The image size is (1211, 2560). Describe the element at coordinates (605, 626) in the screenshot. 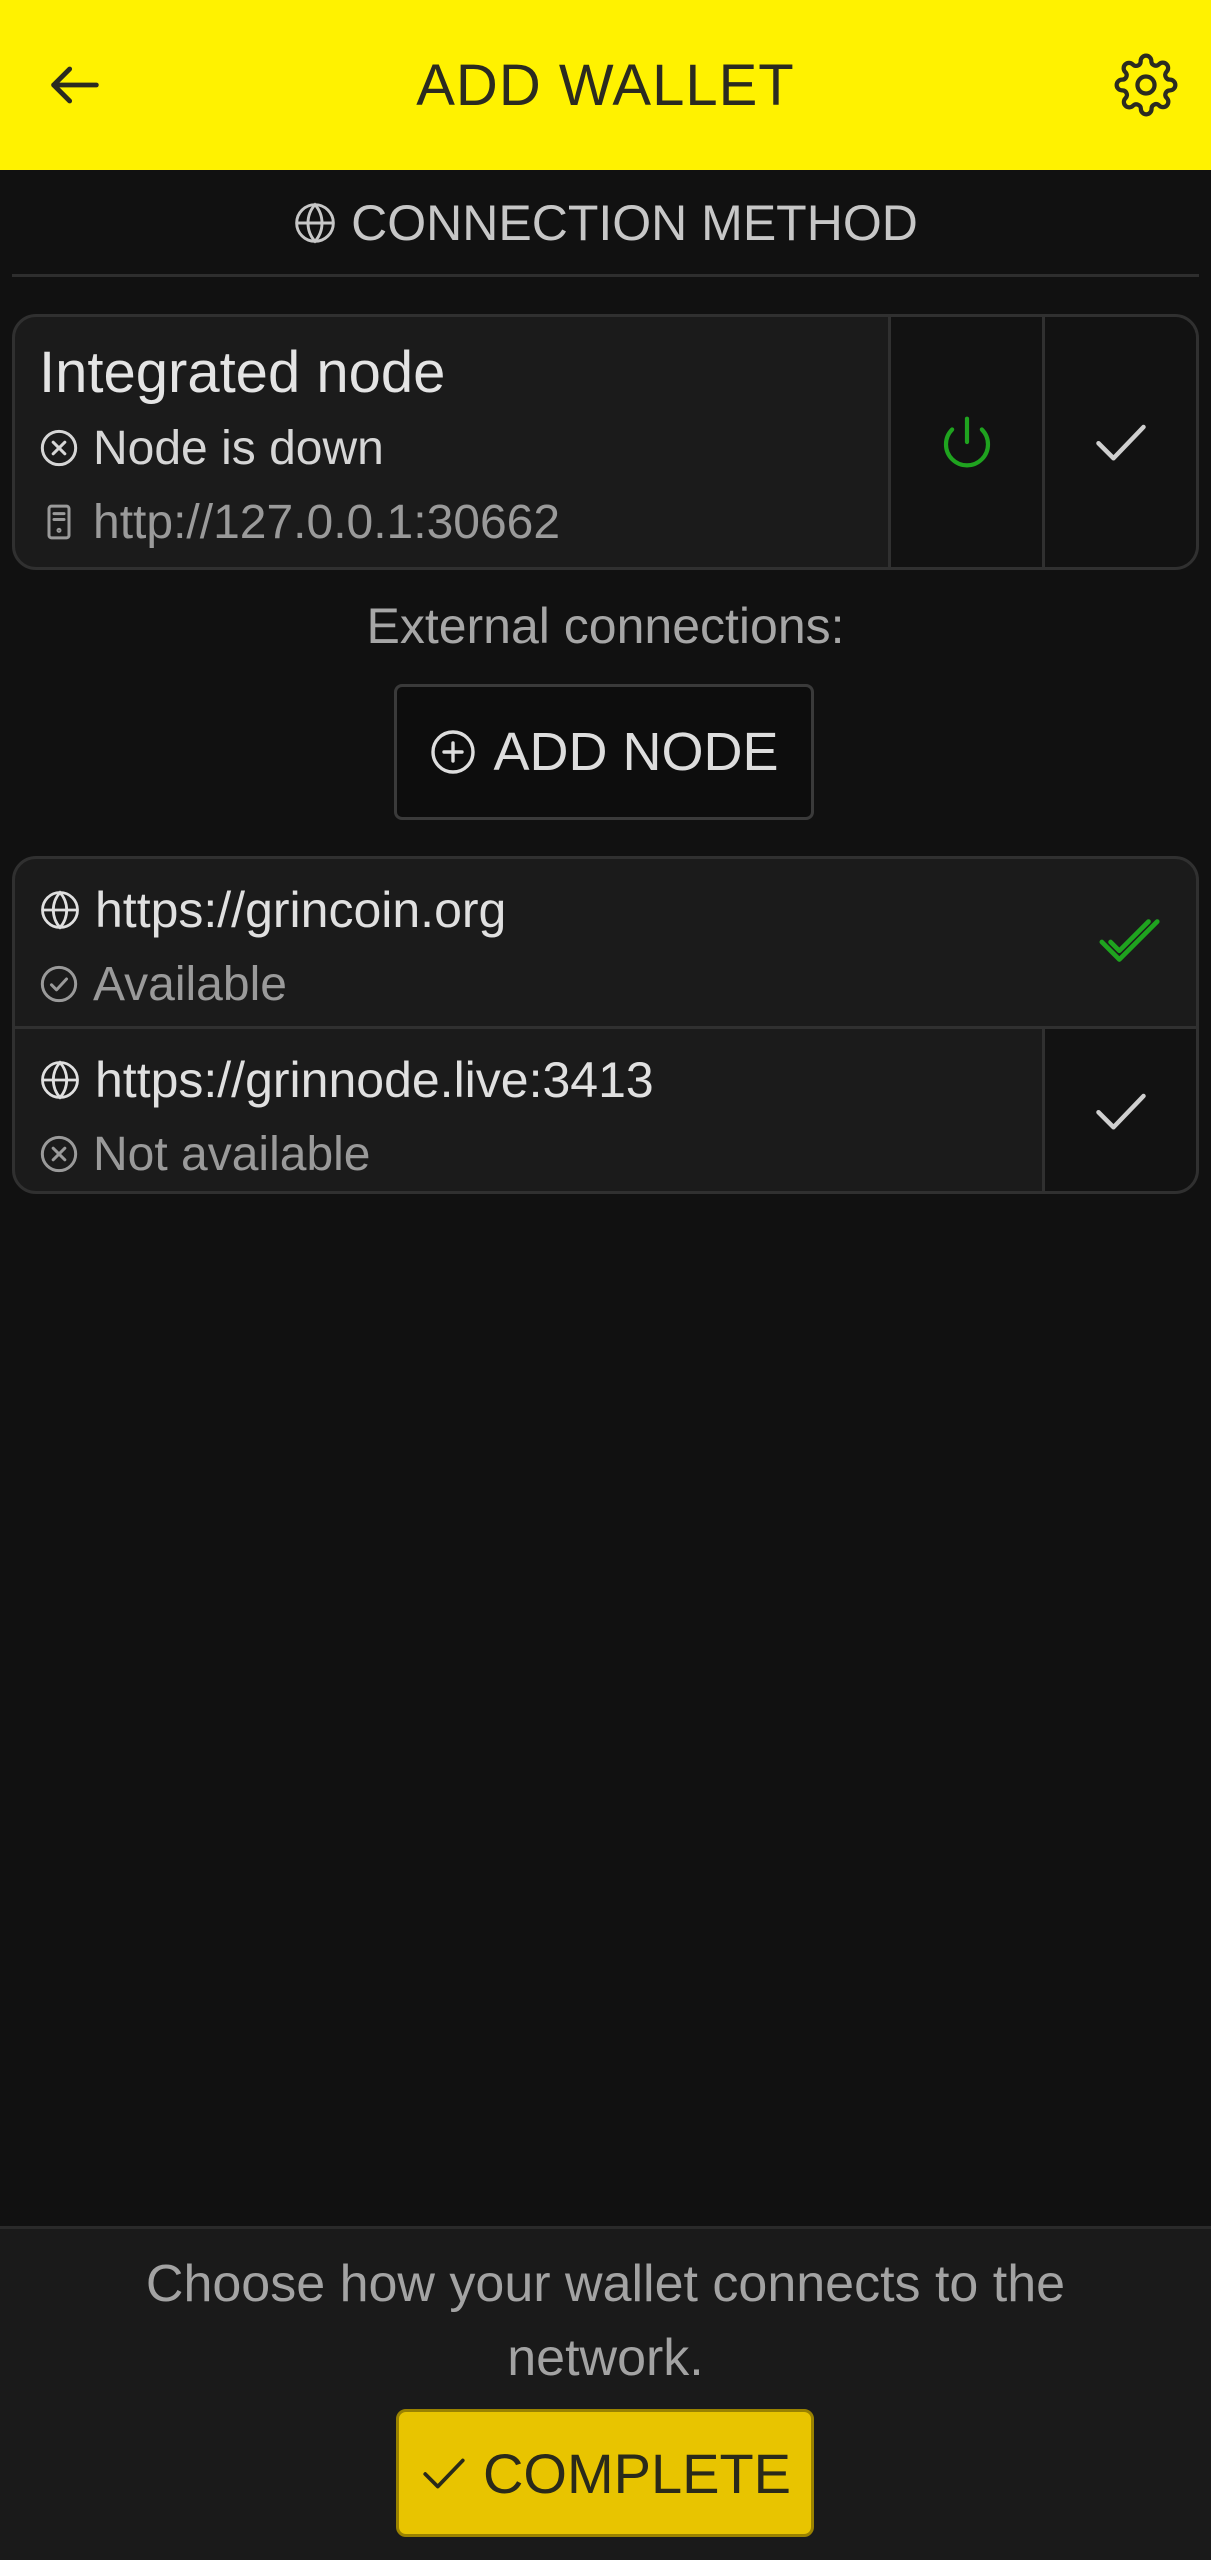

I see `external-connections-label: External connections:` at that location.